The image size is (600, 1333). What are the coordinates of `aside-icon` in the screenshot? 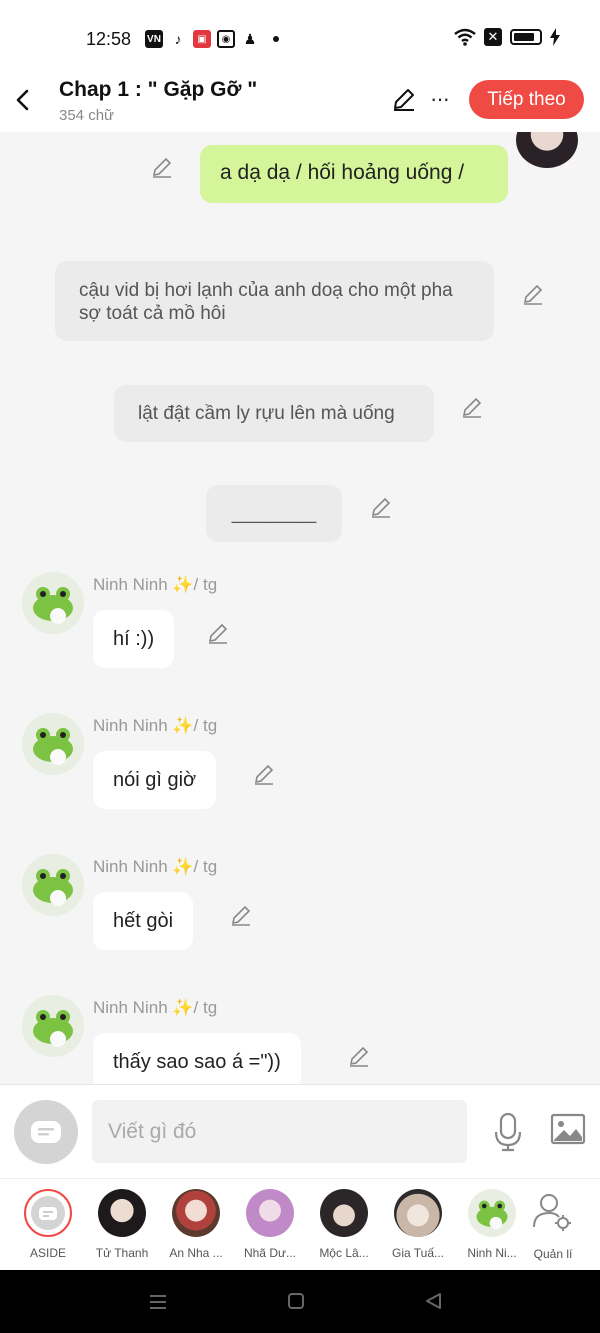 It's located at (48, 1213).